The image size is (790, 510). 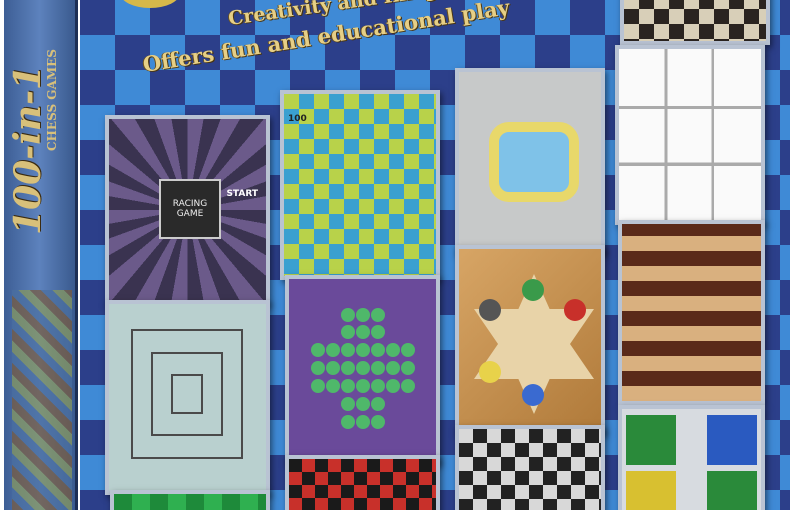 What do you see at coordinates (575, 310) in the screenshot?
I see `red-corner` at bounding box center [575, 310].